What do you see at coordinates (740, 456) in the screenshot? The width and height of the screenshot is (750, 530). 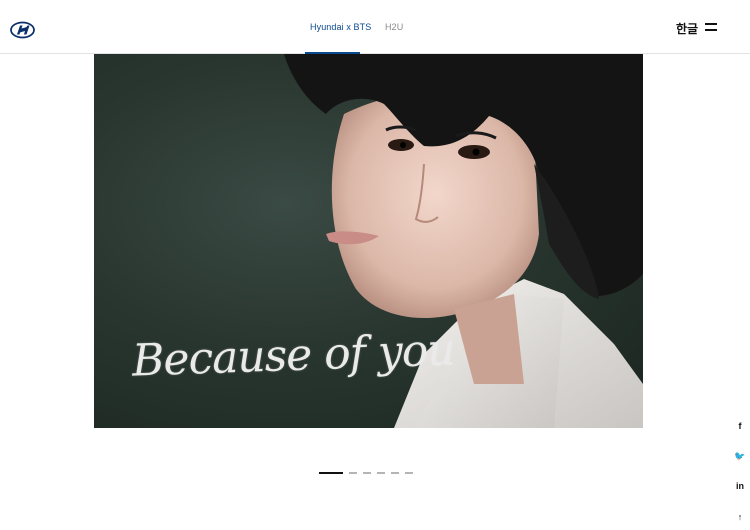 I see `twitter-icon: 🐦` at bounding box center [740, 456].